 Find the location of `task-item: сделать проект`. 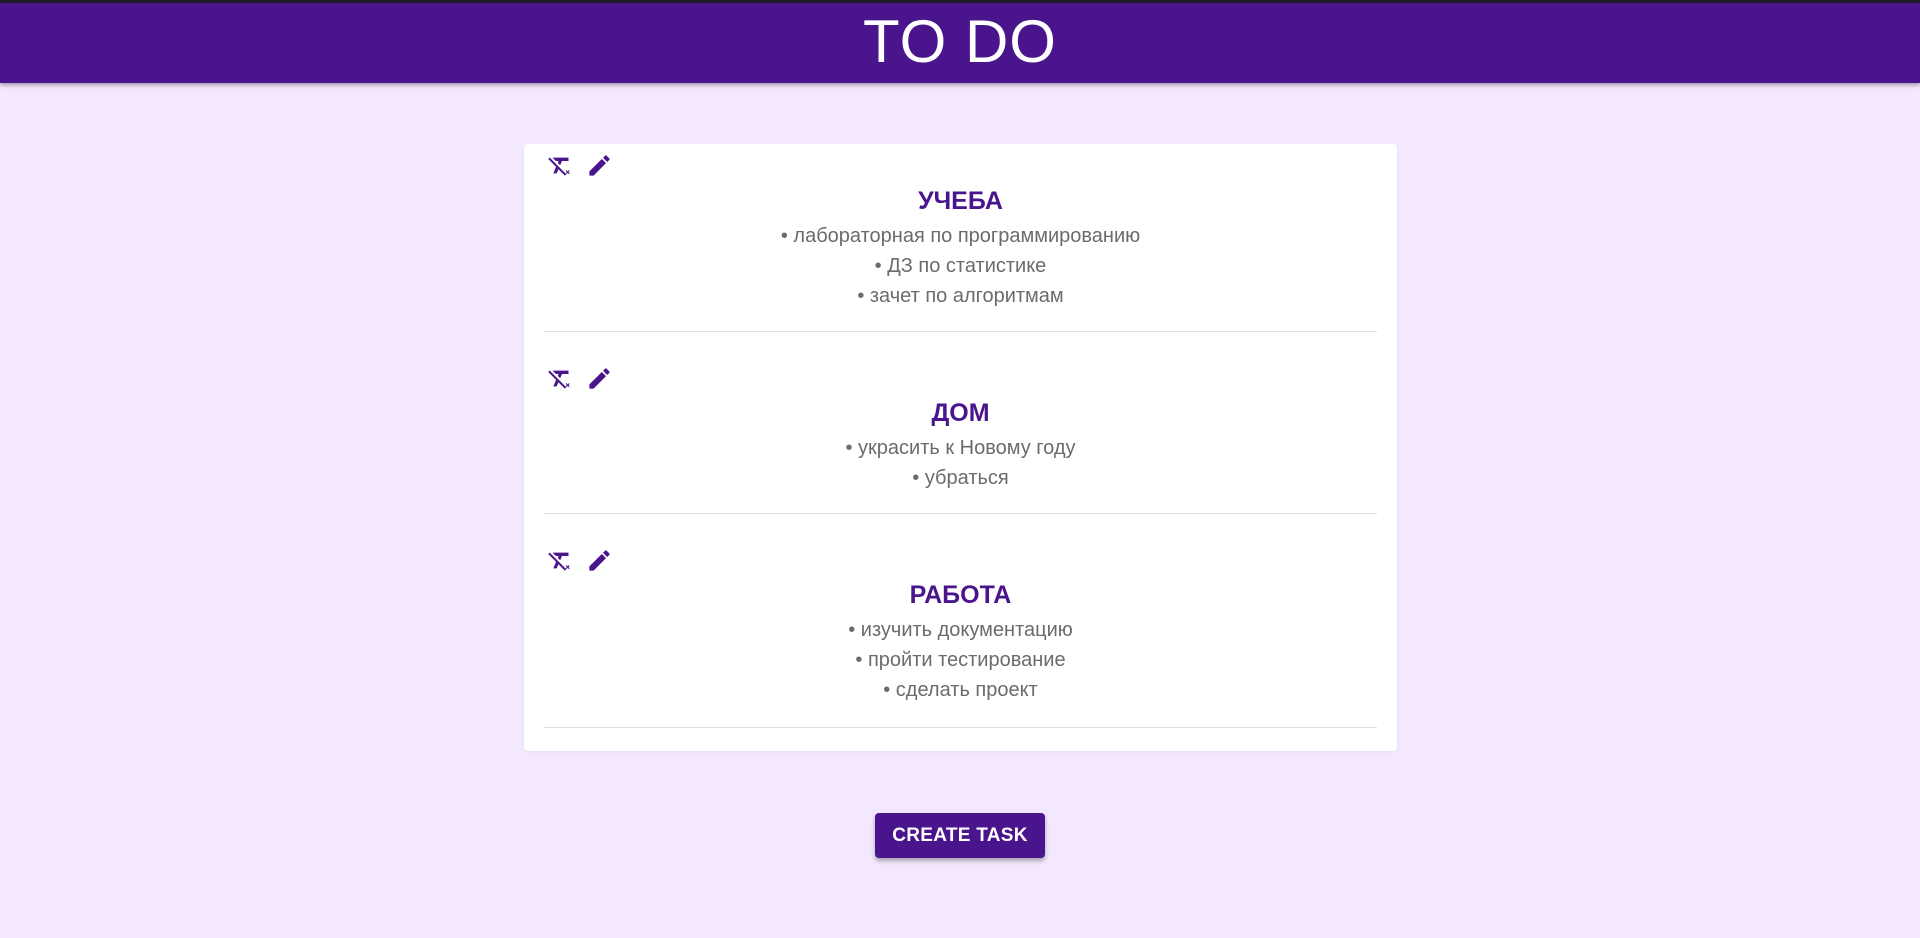

task-item: сделать проект is located at coordinates (960, 690).